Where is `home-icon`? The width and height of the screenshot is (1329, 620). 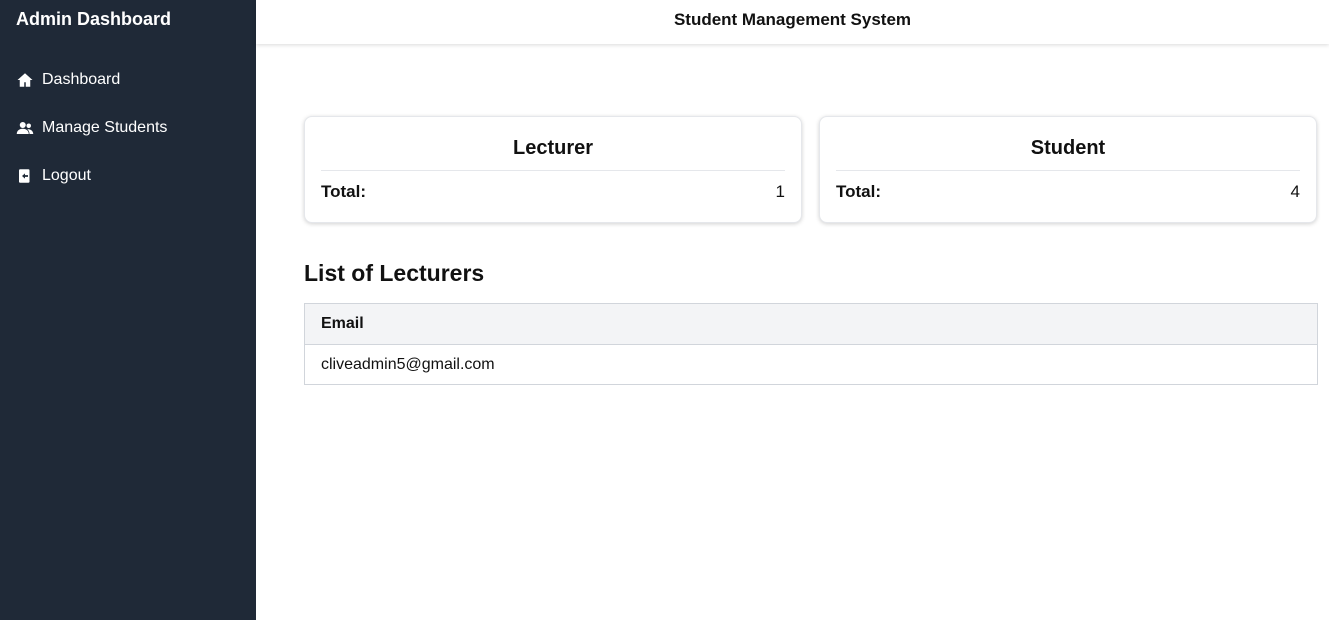 home-icon is located at coordinates (25, 80).